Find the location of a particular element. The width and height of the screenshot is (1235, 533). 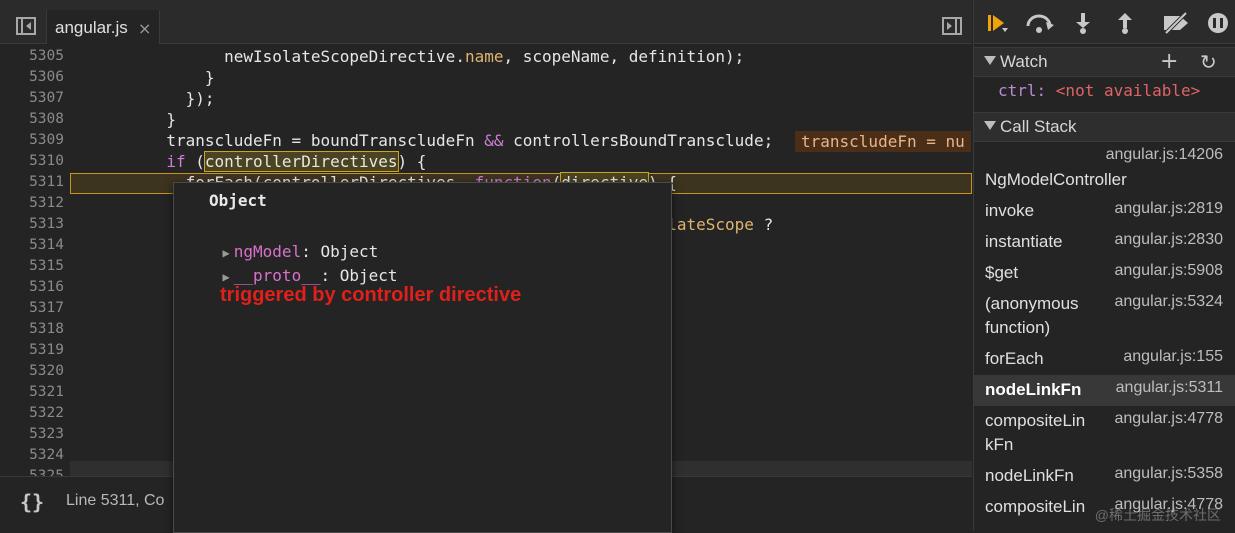

call-frame: NgModelController is located at coordinates (1104, 180).